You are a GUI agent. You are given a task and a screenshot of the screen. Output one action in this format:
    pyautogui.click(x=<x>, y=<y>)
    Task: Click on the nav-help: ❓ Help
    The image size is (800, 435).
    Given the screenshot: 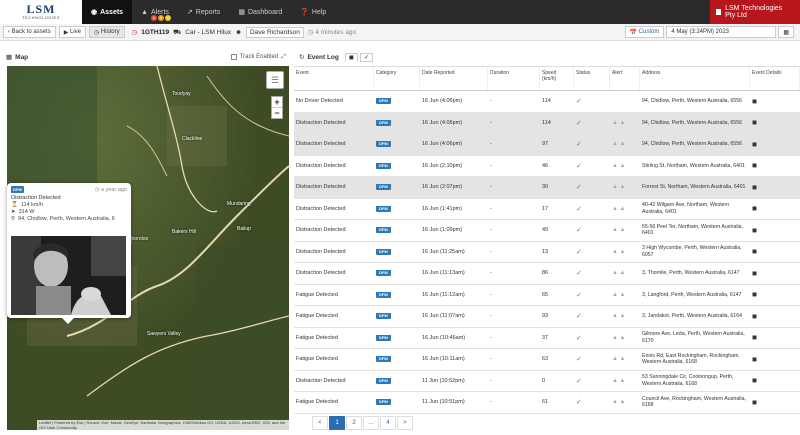 What is the action you would take?
    pyautogui.click(x=313, y=12)
    